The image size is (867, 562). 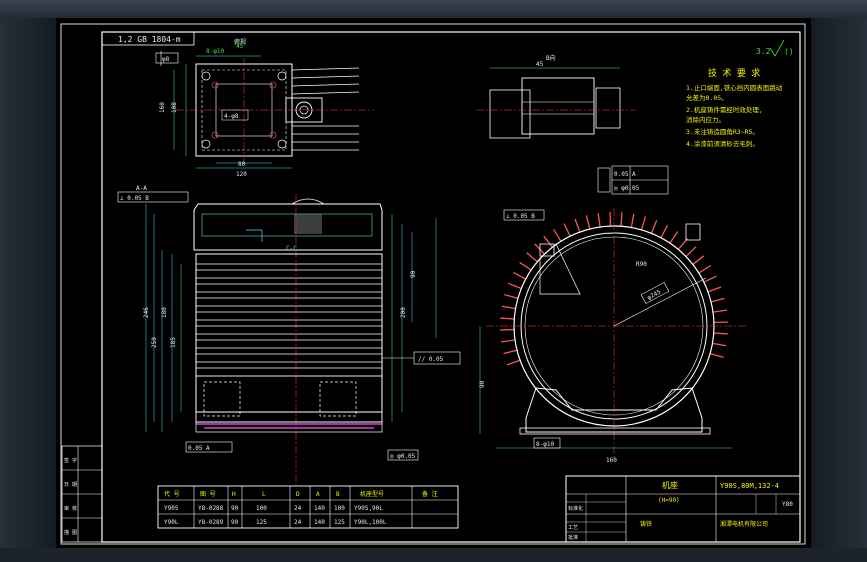 I want to click on top-view: φ8 8-φ10 45 80 120 108 160 4-φ8 俯视, so click(x=264, y=108).